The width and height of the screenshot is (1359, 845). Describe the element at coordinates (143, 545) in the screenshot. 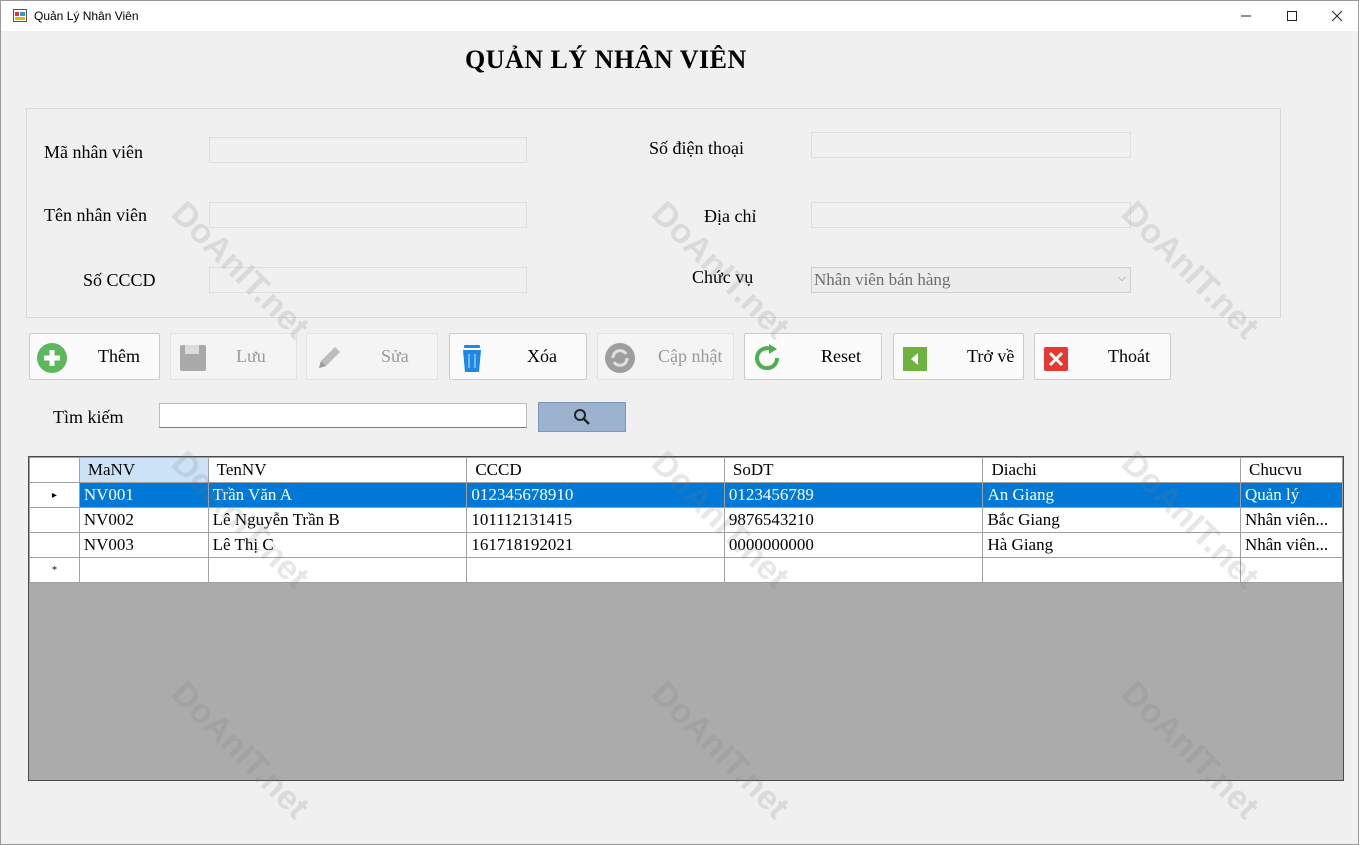

I see `cell-manv: NV003` at that location.